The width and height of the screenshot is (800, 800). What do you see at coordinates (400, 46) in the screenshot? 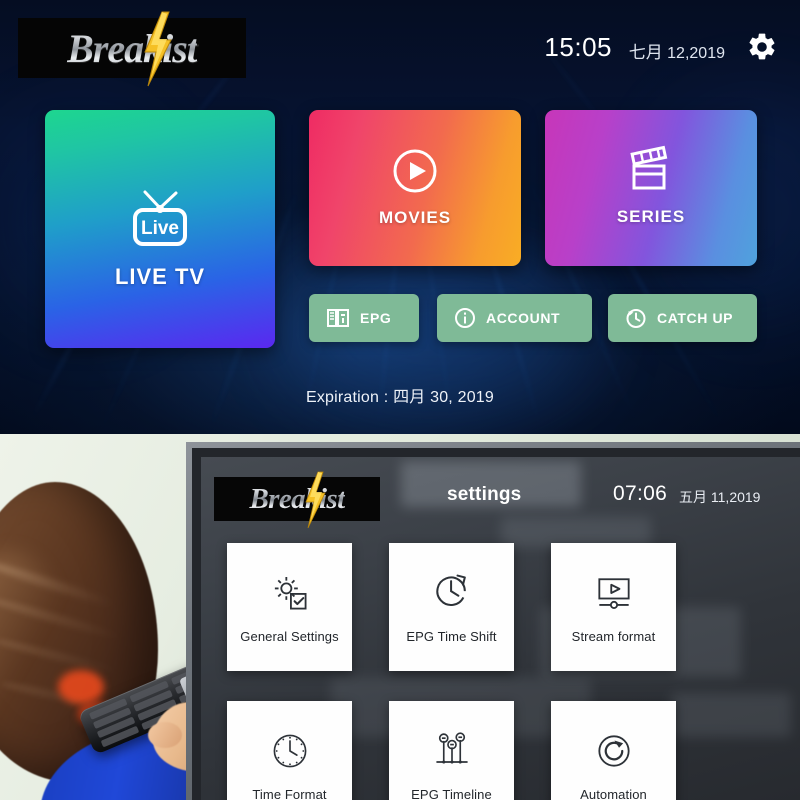
I see `home-header: Breakist 15:05 七月 12,2019` at bounding box center [400, 46].